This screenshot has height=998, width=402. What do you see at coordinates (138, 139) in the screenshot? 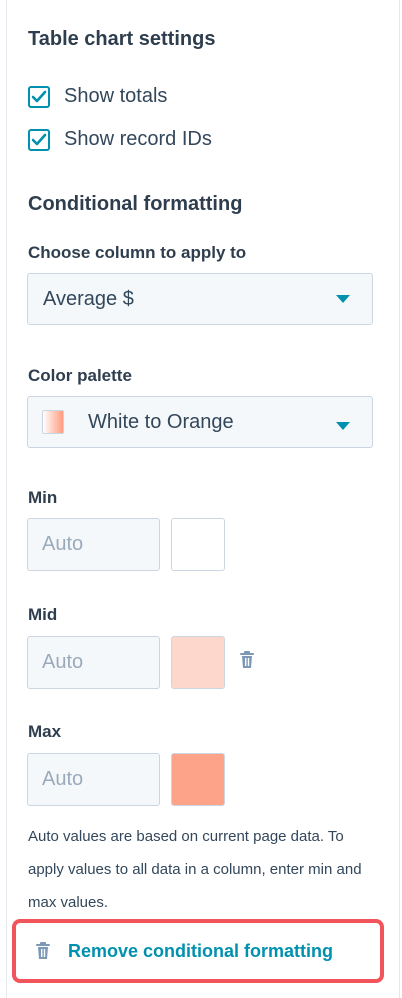
I see `show-record-ids-label: Show record IDs` at bounding box center [138, 139].